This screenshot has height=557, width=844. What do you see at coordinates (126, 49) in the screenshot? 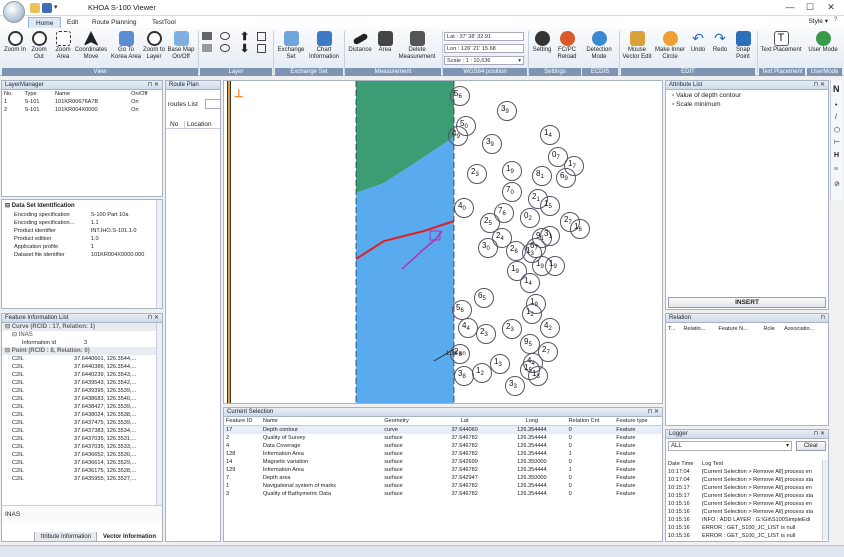
I see `go-to-korea-area-button: Go To Korea Area` at bounding box center [126, 49].